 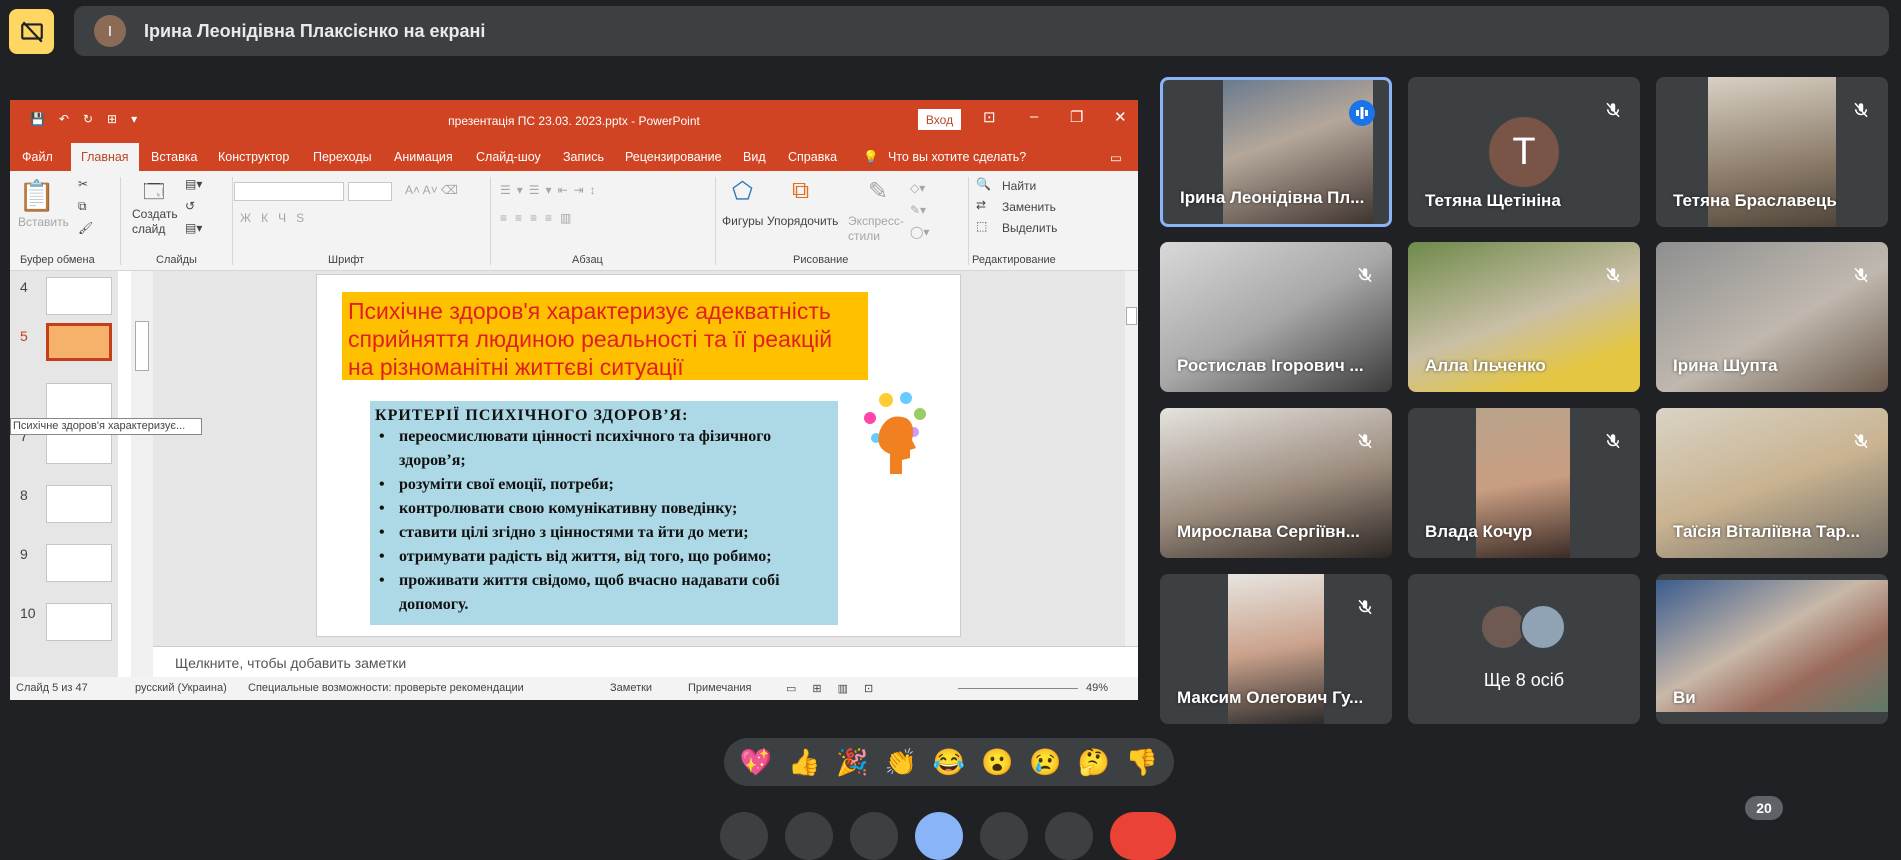 What do you see at coordinates (181, 688) in the screenshot?
I see `language: русский (Украина)` at bounding box center [181, 688].